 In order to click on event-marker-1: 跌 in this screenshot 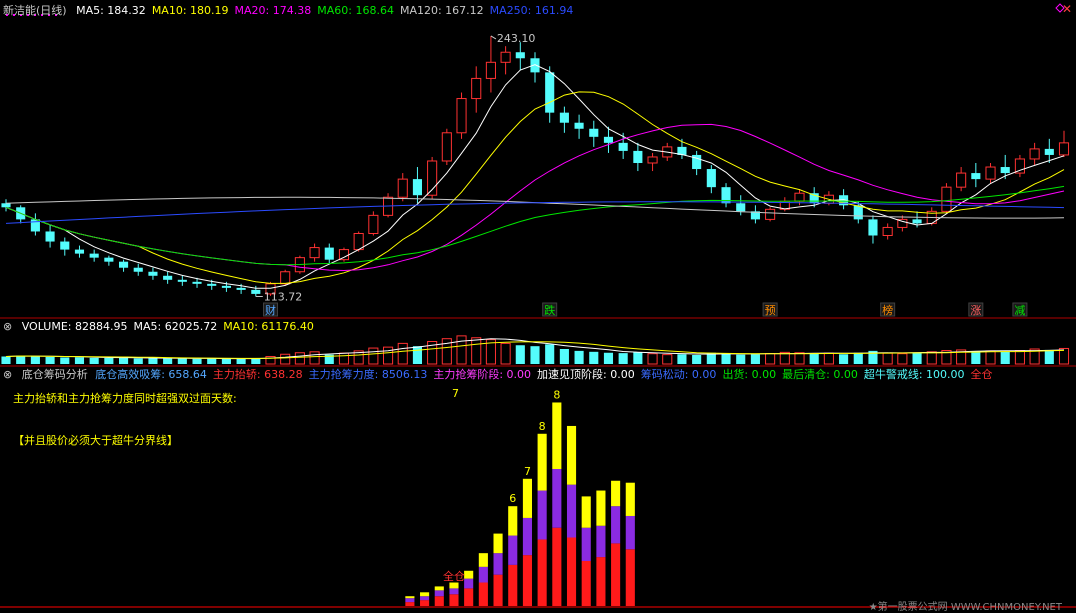, I will do `click(549, 310)`.